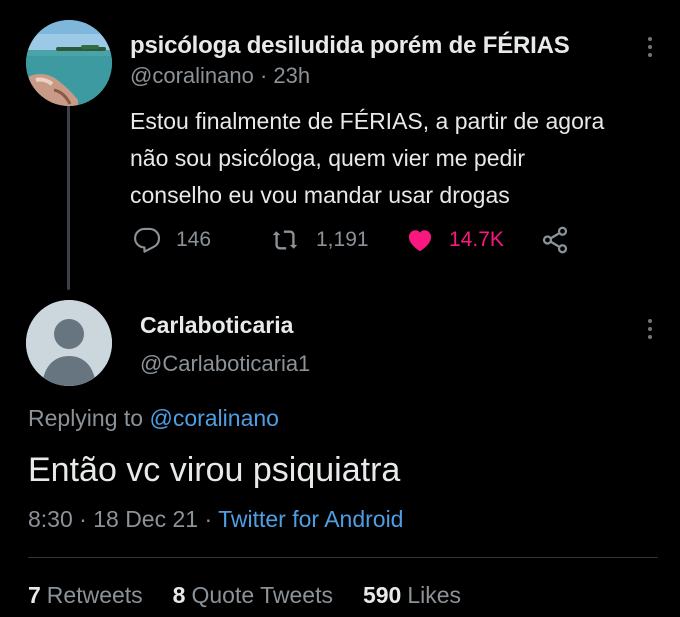 This screenshot has height=617, width=680. Describe the element at coordinates (328, 158) in the screenshot. I see `tweet-text-line: não sou psicóloga, quem vier me pedir` at that location.